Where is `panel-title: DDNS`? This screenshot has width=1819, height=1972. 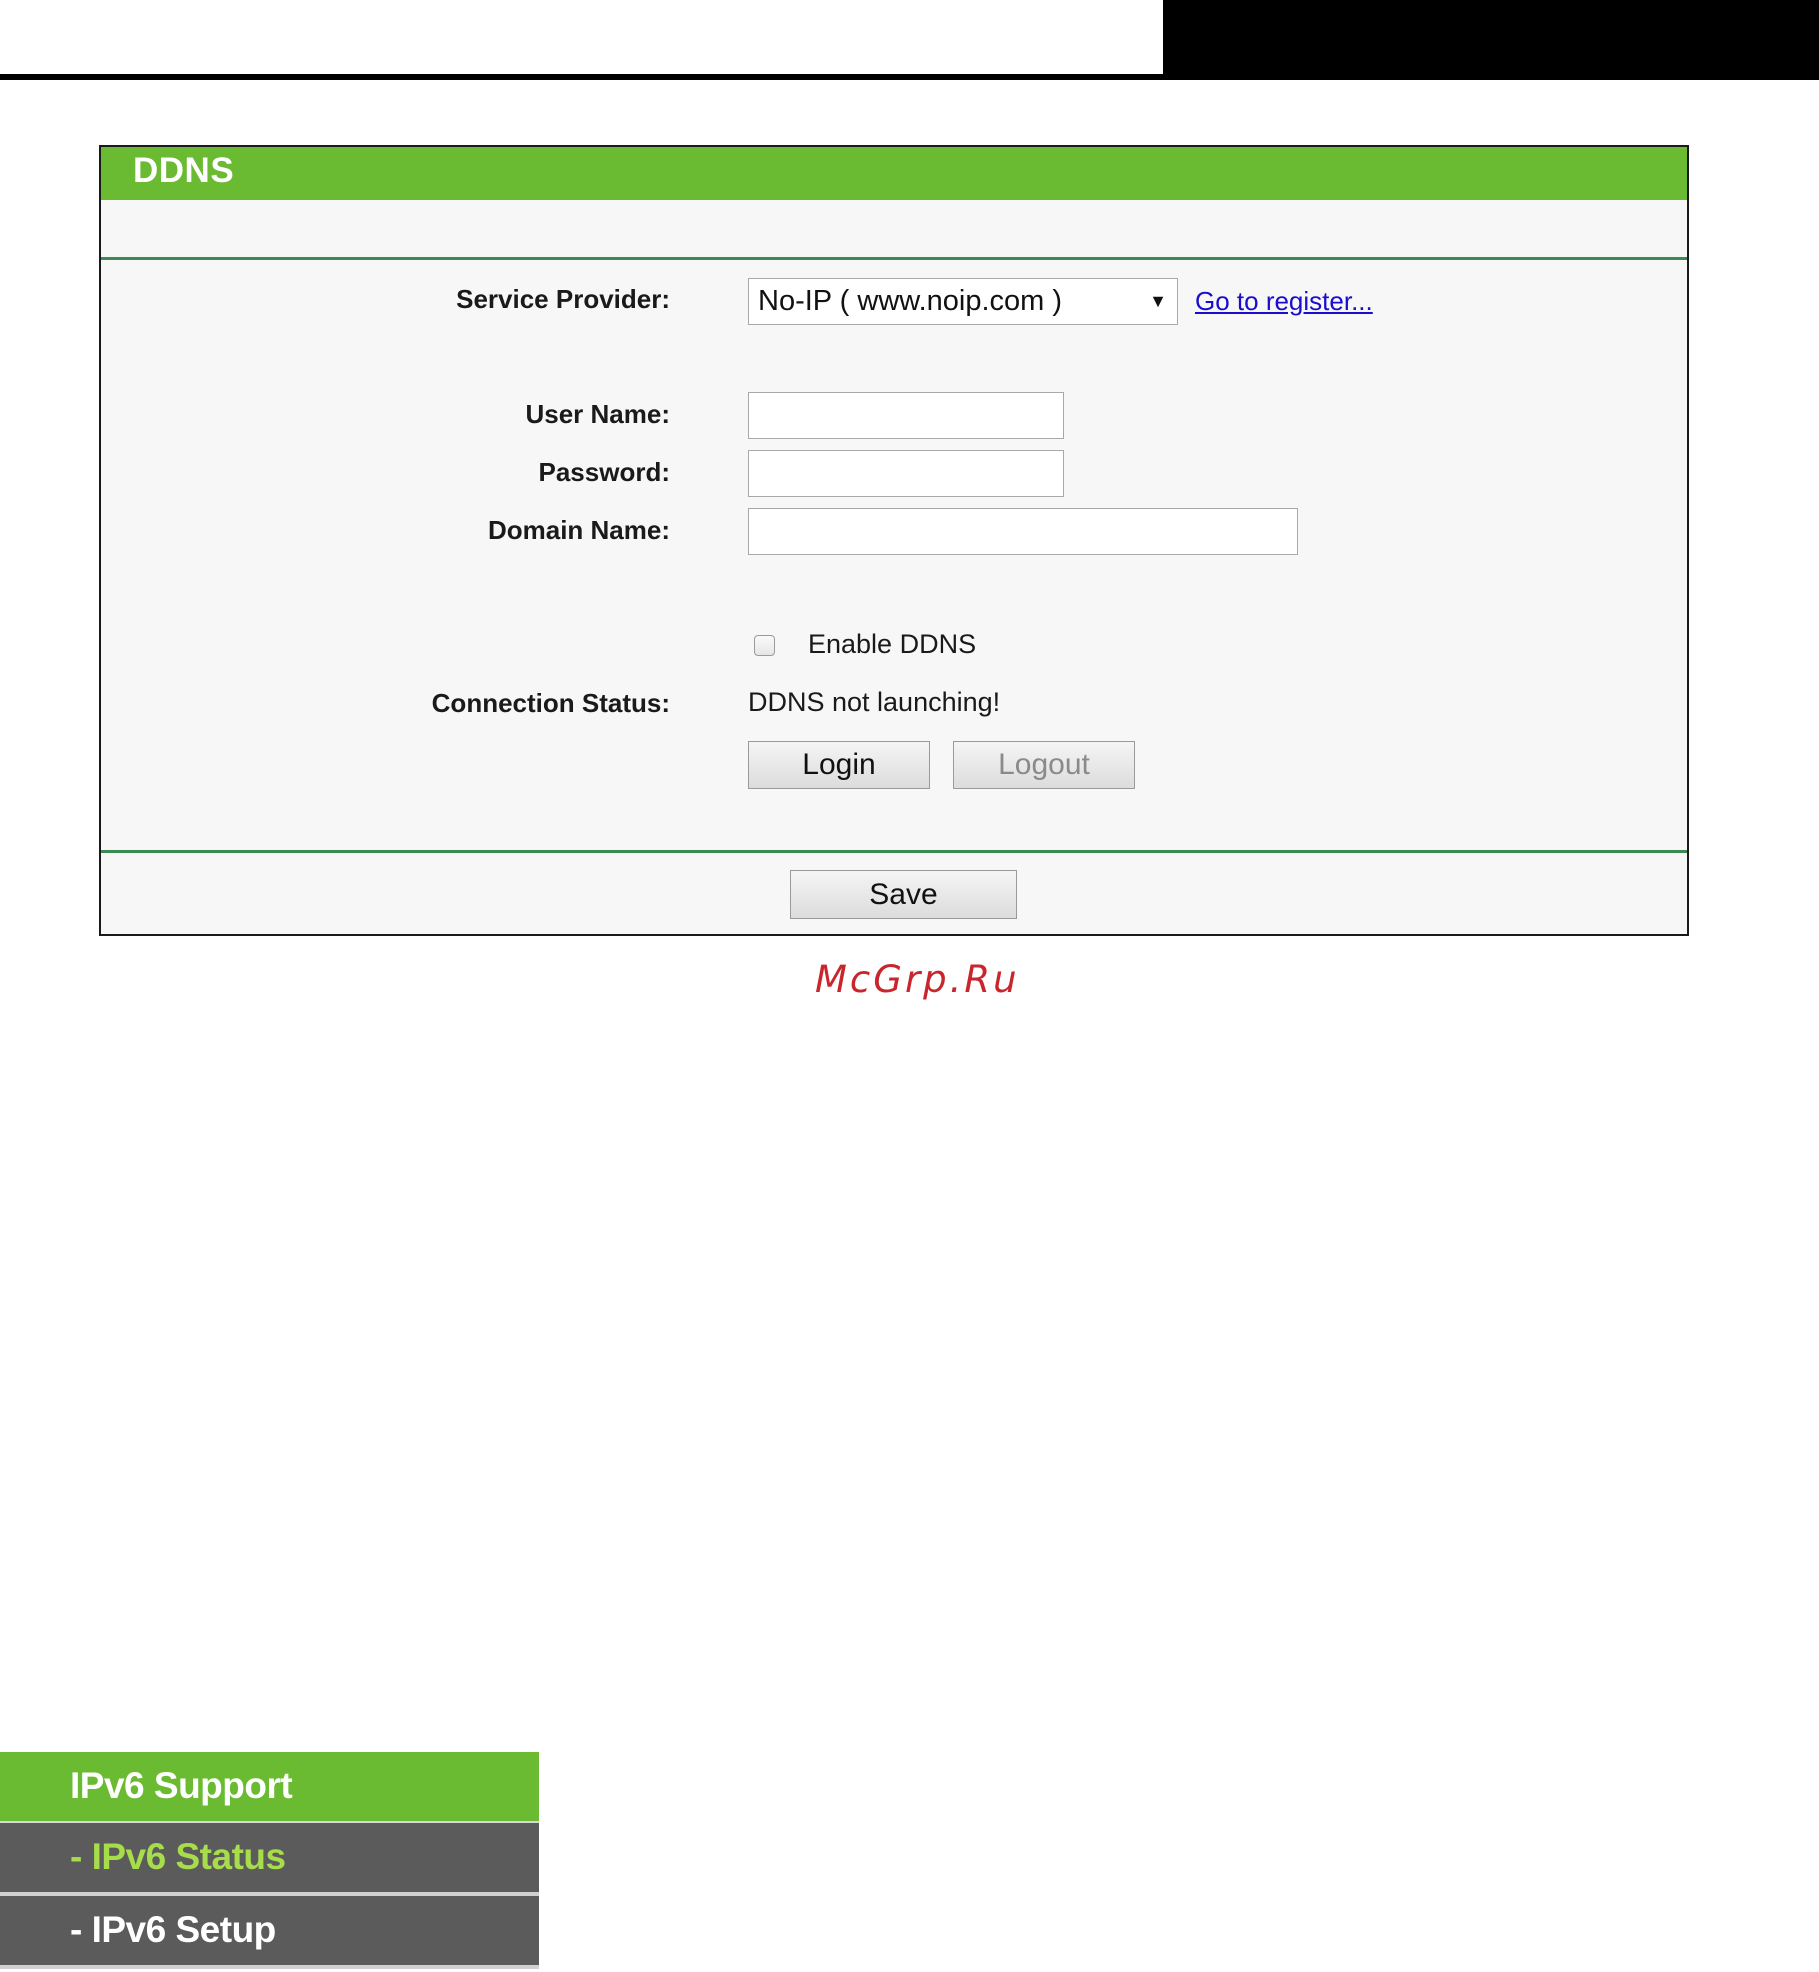 panel-title: DDNS is located at coordinates (184, 170).